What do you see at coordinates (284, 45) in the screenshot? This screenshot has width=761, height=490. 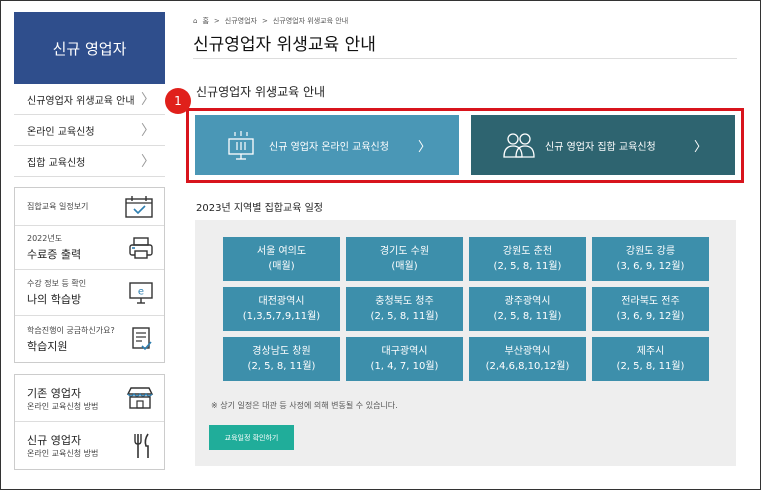 I see `page-title: 신규영업자 위생교육 안내` at bounding box center [284, 45].